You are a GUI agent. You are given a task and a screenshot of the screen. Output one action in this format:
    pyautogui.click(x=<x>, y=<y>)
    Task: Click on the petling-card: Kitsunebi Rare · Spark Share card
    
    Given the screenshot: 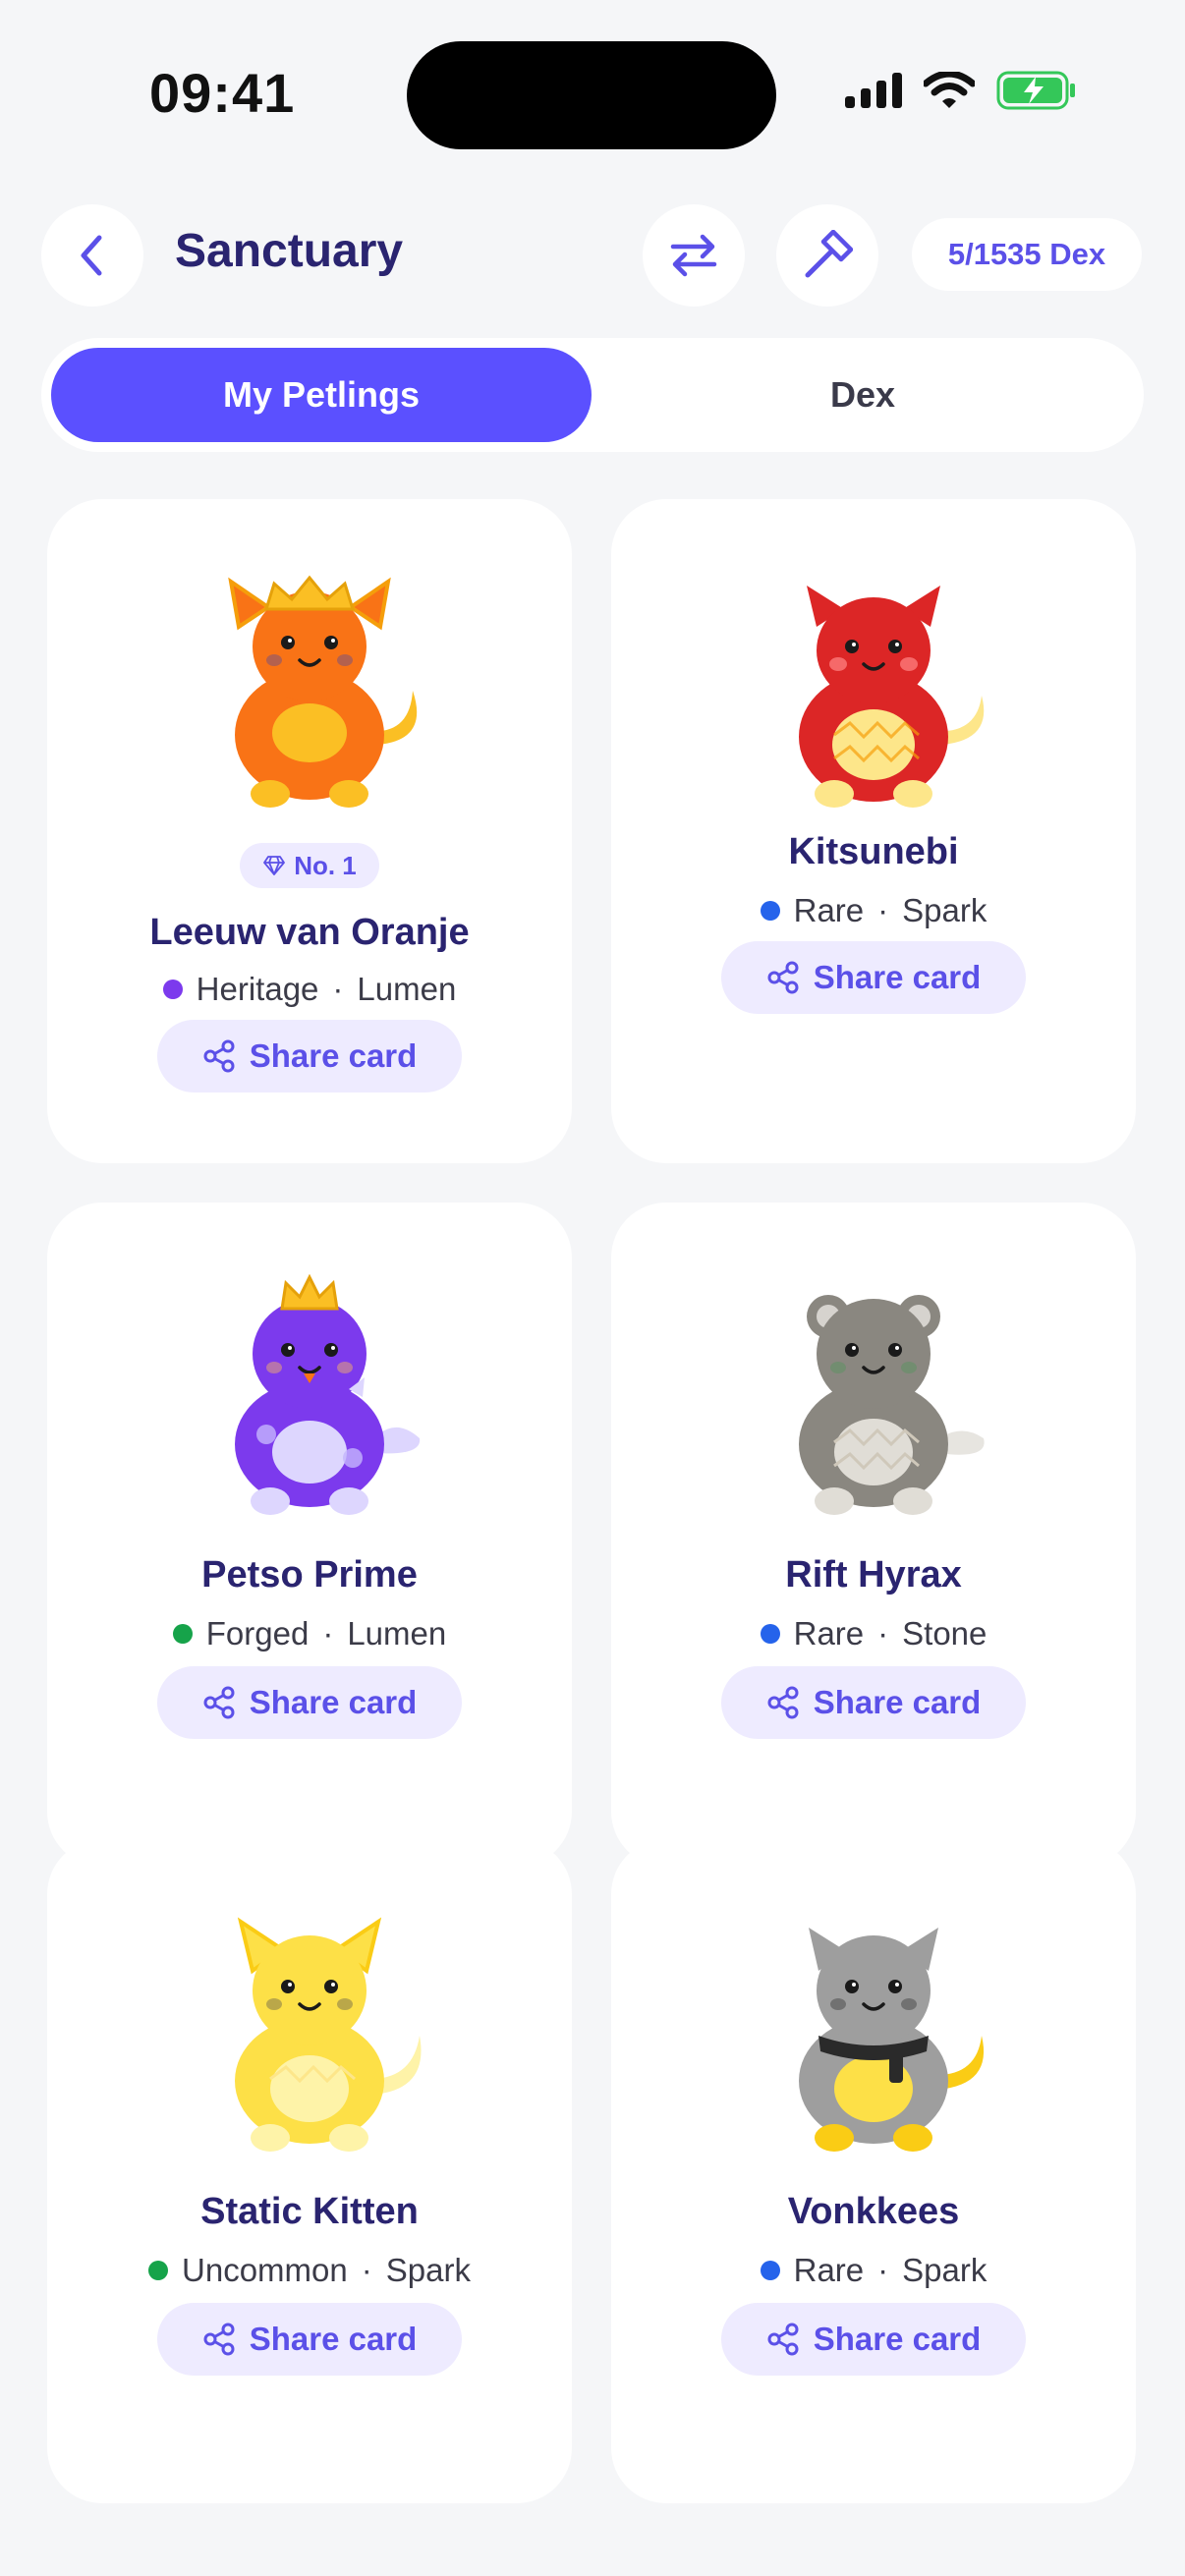 What is the action you would take?
    pyautogui.click(x=874, y=831)
    